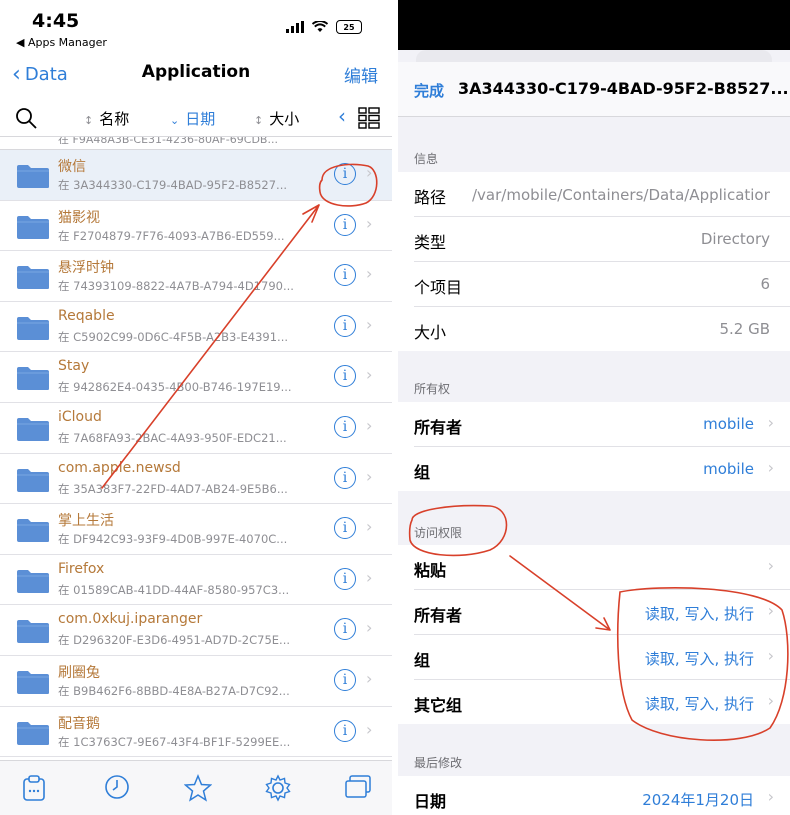 This screenshot has height=815, width=790. I want to click on group-permission-value: 读取, 写入, 执行, so click(699, 659).